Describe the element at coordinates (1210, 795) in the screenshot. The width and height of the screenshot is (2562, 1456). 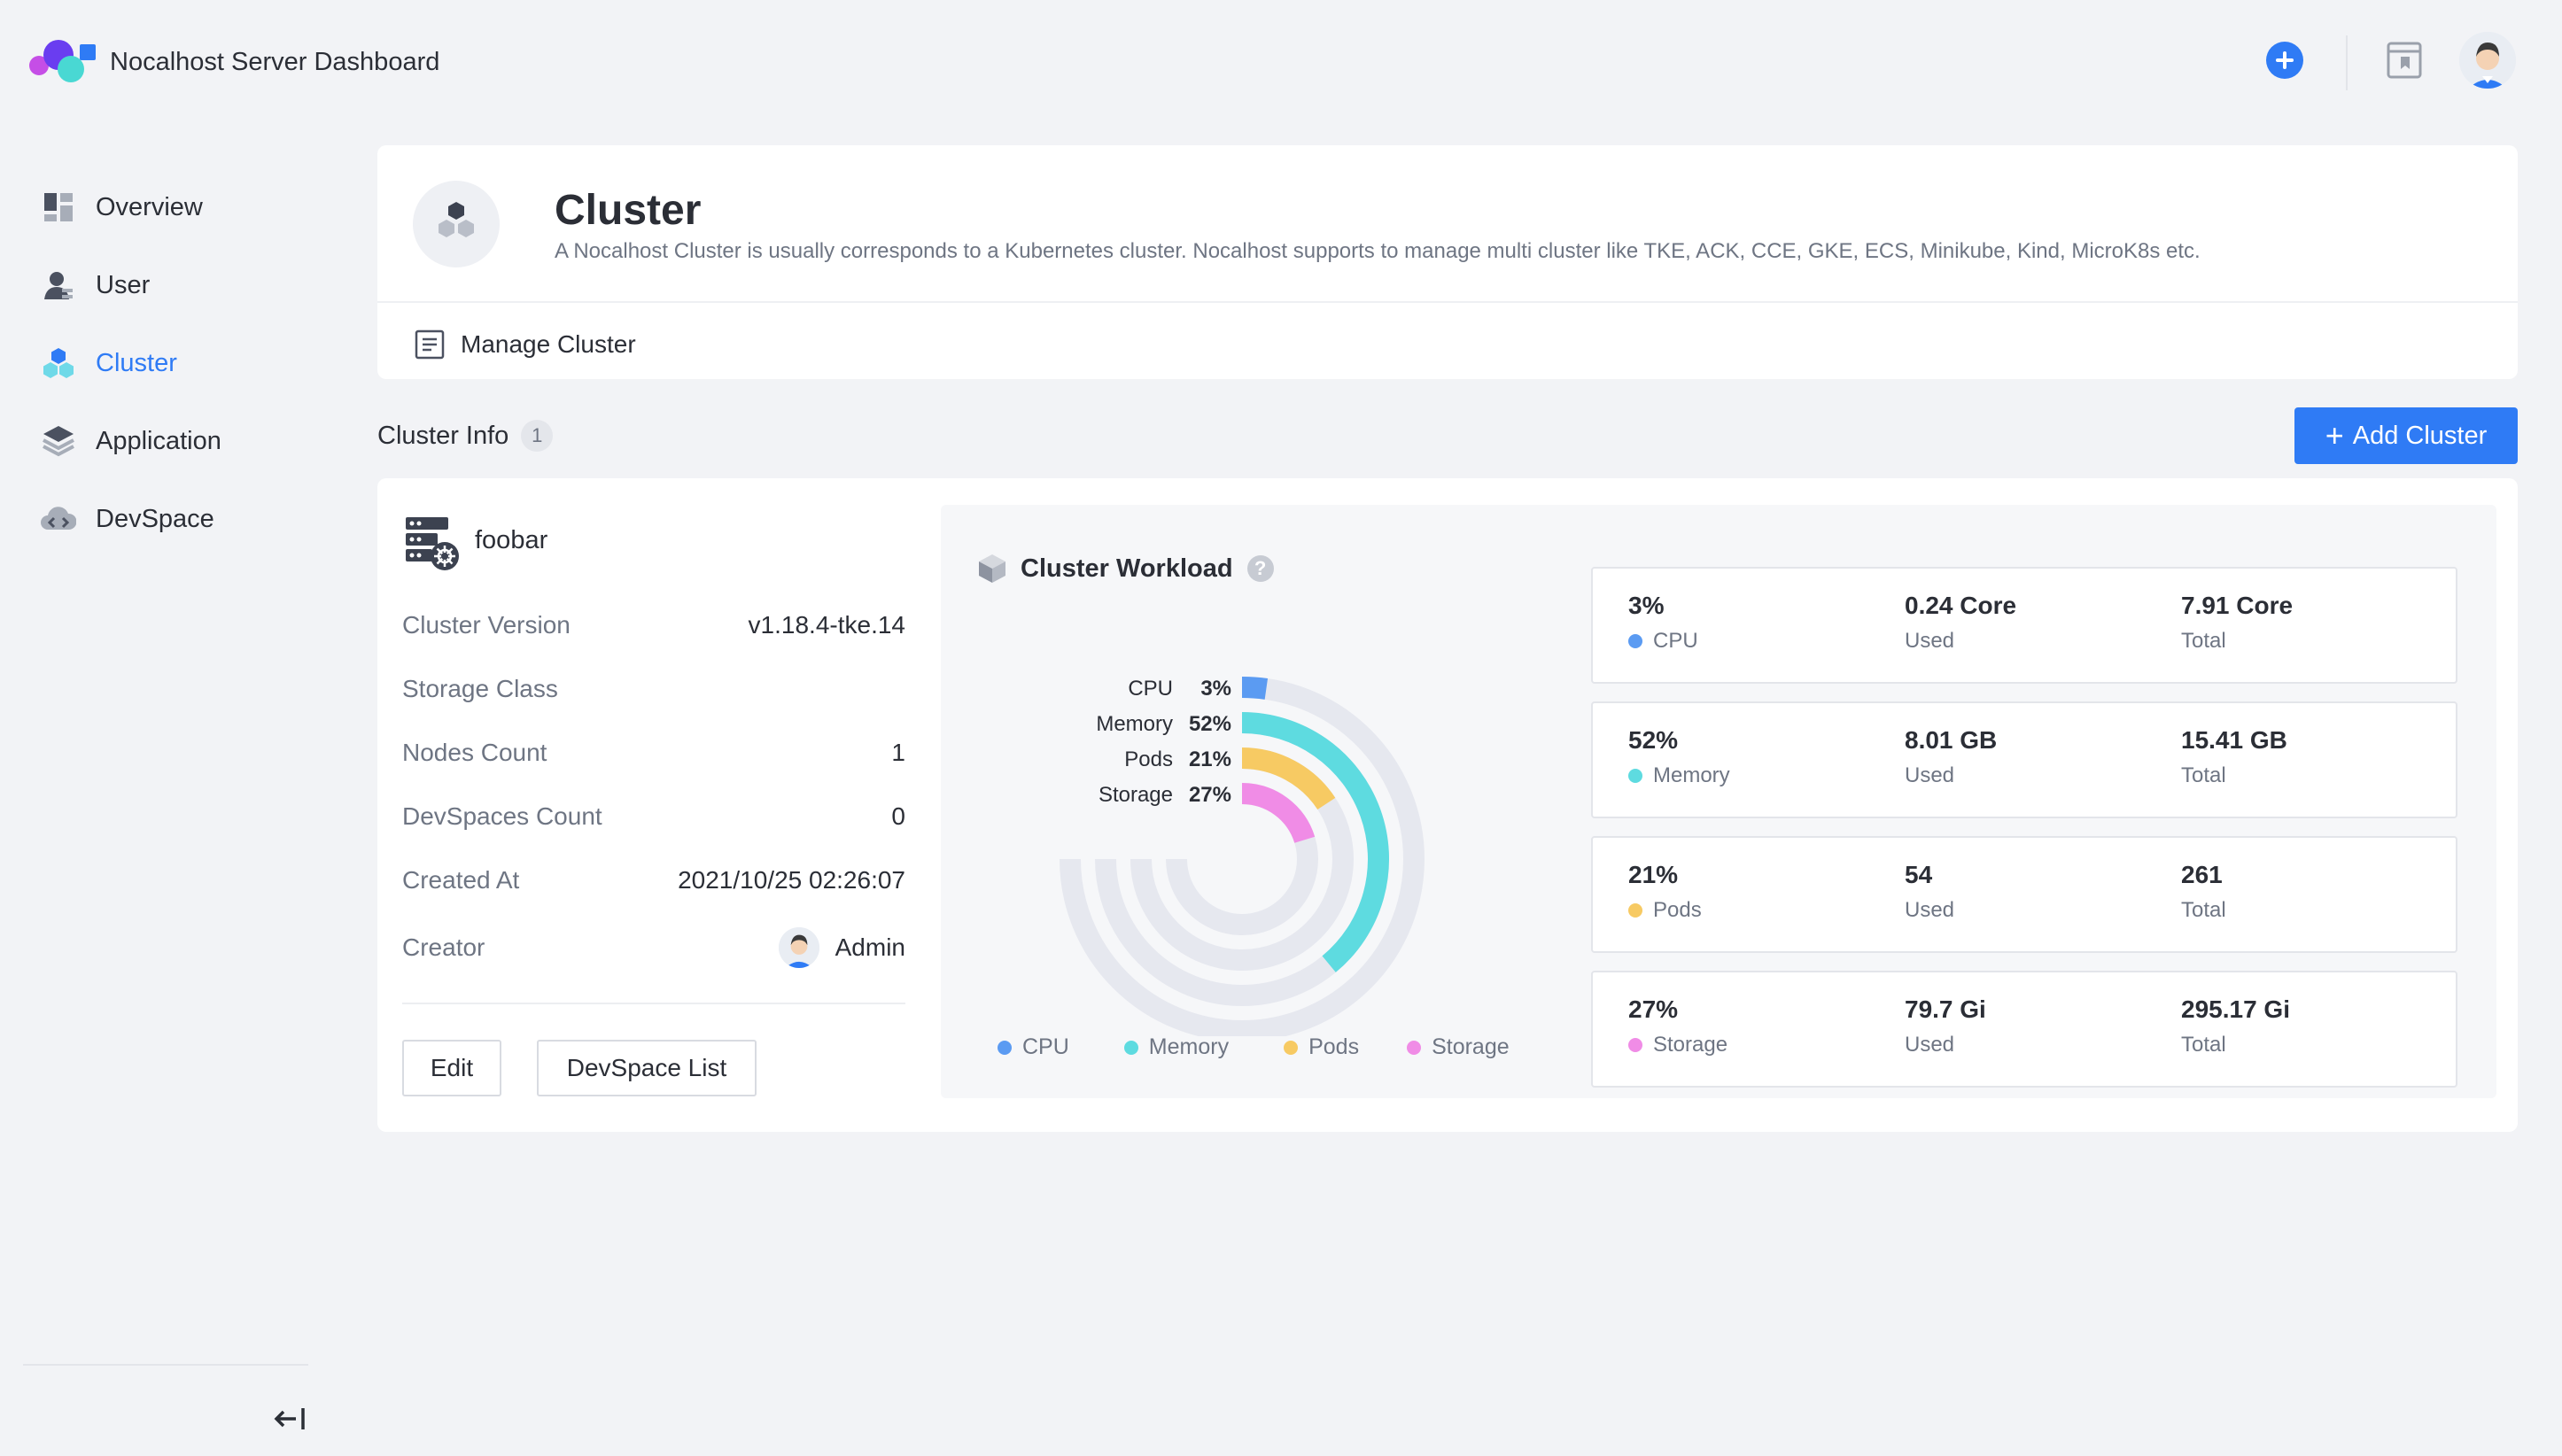
I see `ring-value-storage: 27%` at that location.